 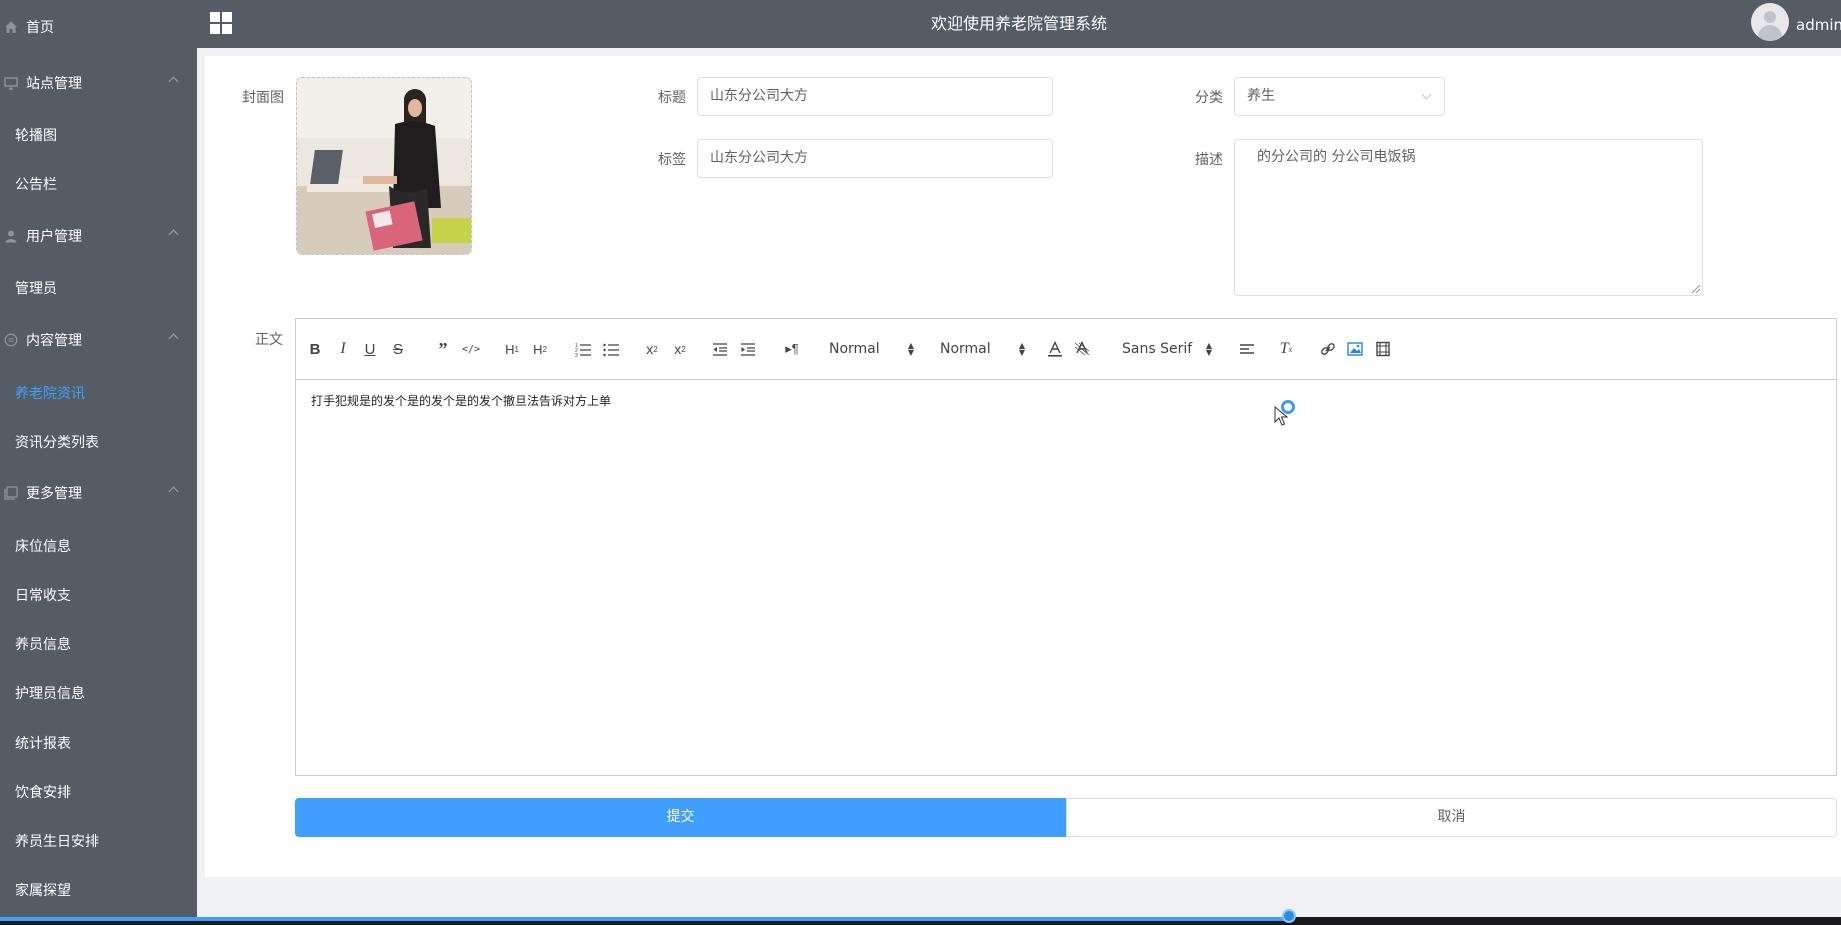 I want to click on header-select: Normal ▲ ▼, so click(x=871, y=349).